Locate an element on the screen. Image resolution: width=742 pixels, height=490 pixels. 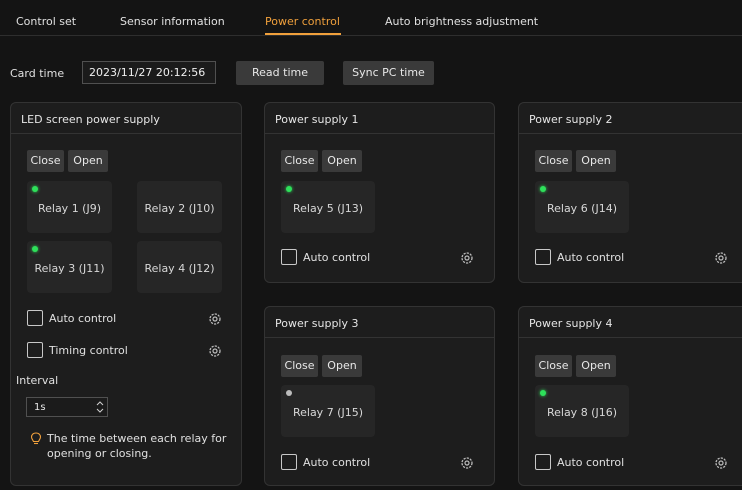
relay-label: Relay 3 (J11) is located at coordinates (69, 268).